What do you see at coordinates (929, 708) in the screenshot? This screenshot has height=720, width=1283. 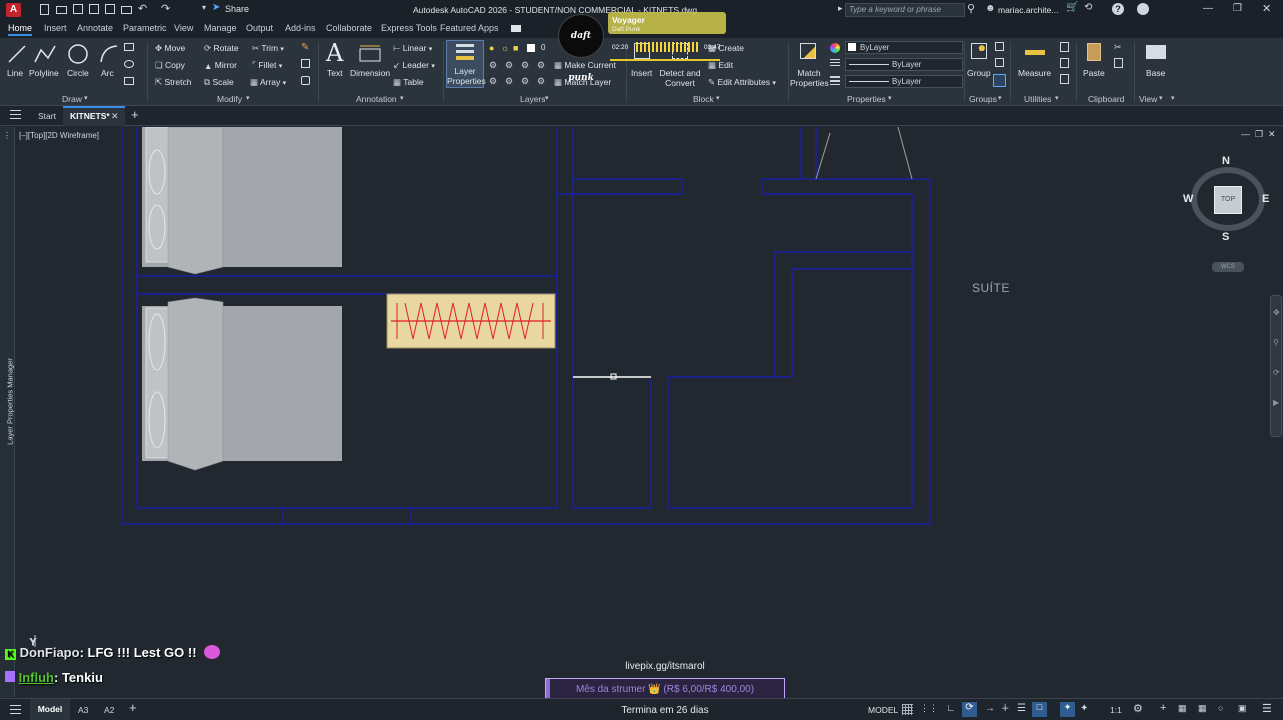 I see `snap-icon: ⋮⋮` at bounding box center [929, 708].